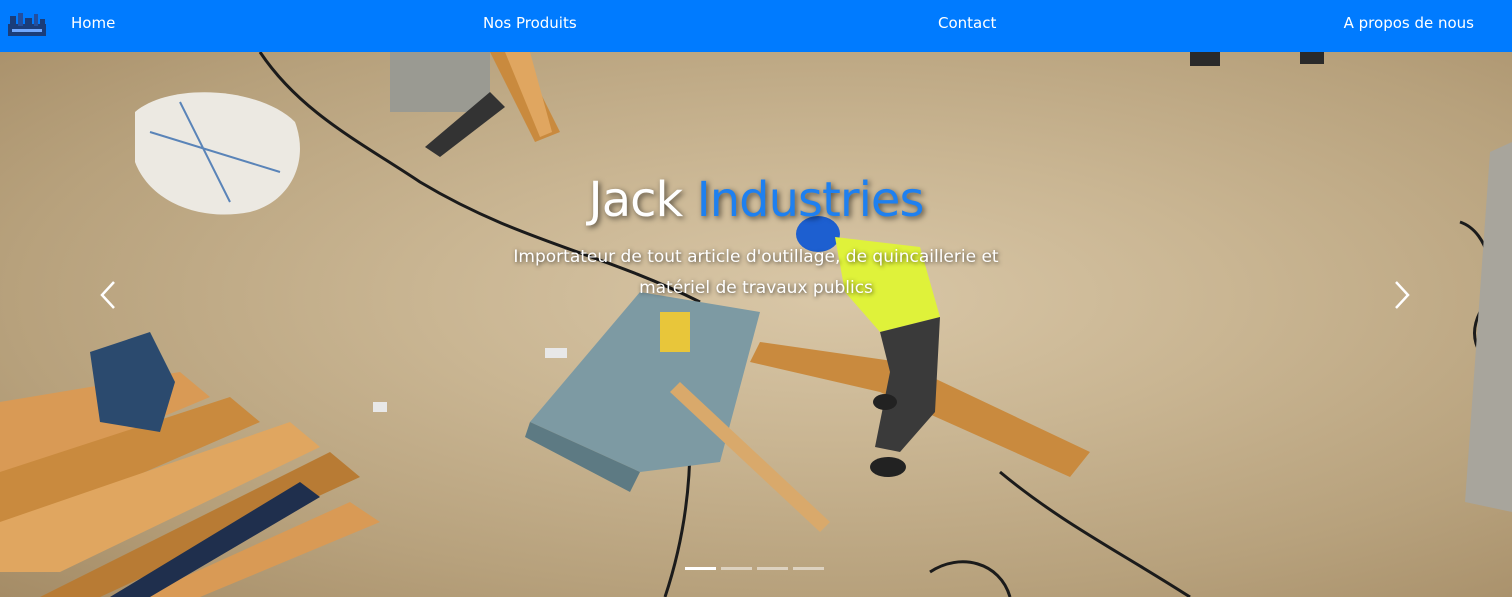 The image size is (1512, 597). I want to click on chevron-right-icon, so click(1401, 295).